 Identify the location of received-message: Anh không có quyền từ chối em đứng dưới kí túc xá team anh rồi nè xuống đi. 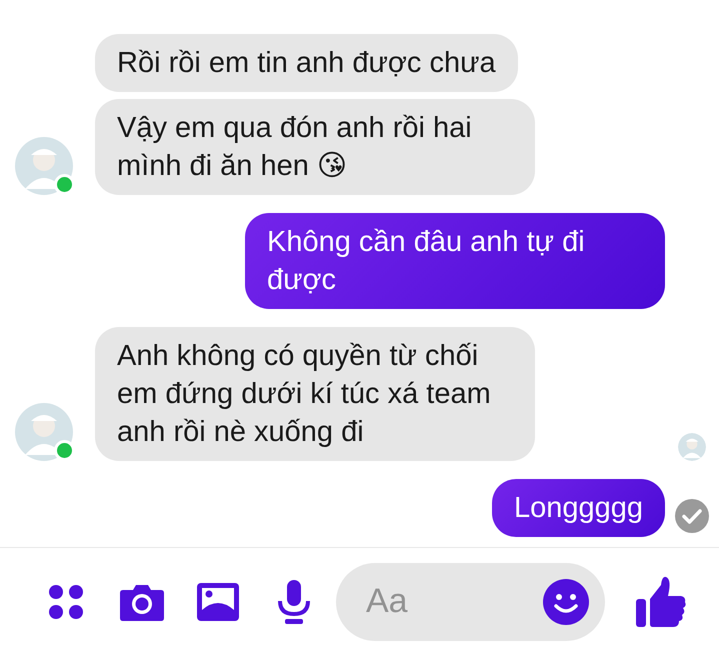
(315, 394).